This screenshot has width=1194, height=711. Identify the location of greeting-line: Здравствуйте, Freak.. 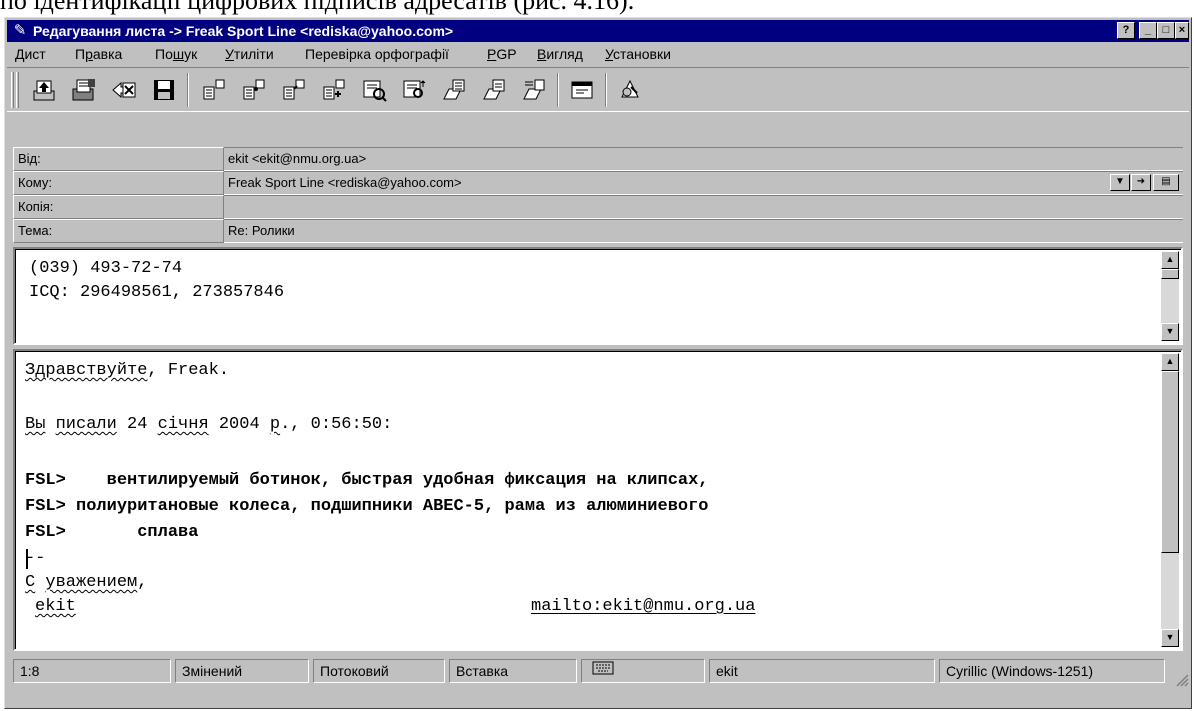
(127, 370).